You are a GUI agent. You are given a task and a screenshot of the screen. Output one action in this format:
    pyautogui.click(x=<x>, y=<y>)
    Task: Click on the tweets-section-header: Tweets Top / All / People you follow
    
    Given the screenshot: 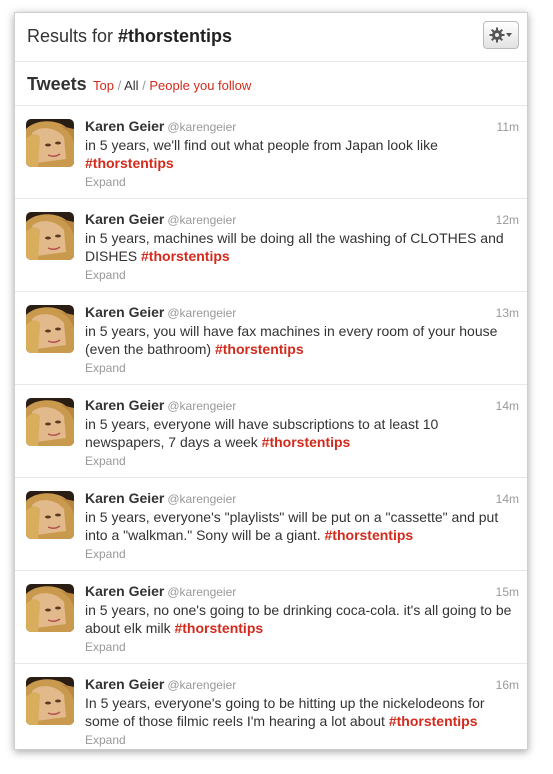 What is the action you would take?
    pyautogui.click(x=271, y=84)
    